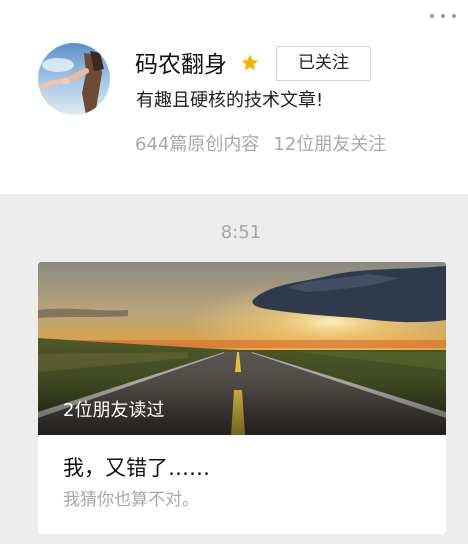  I want to click on account-name: 码农翻身, so click(181, 65).